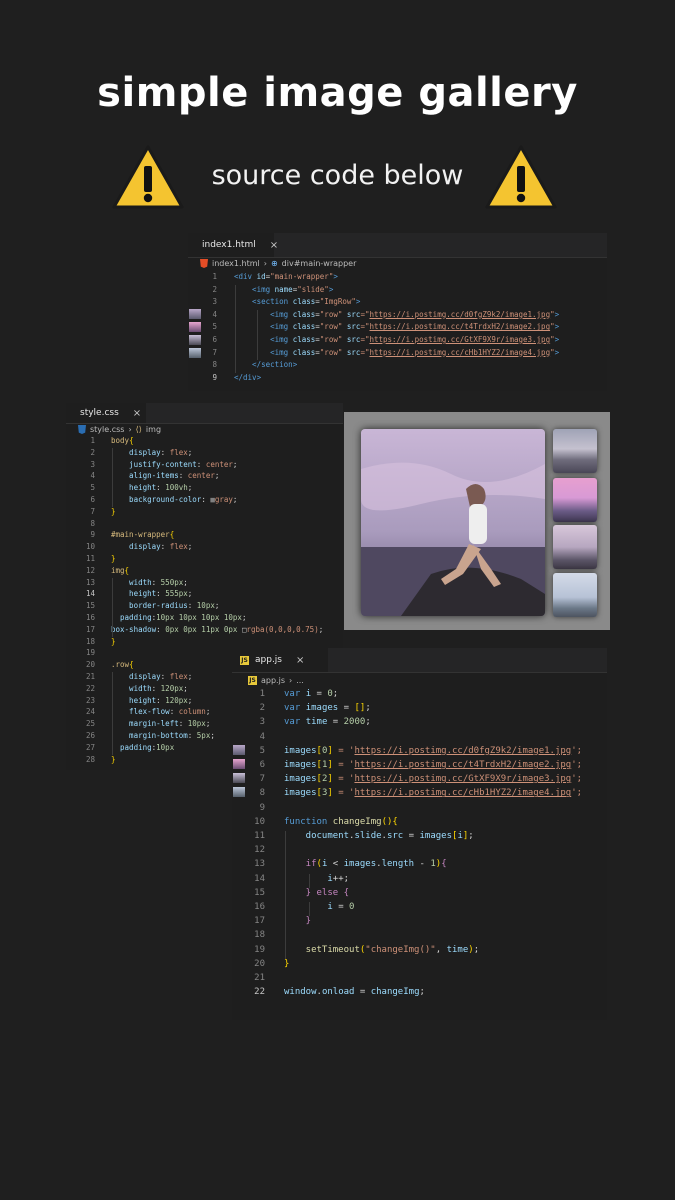 The width and height of the screenshot is (675, 1200). What do you see at coordinates (368, 836) in the screenshot?
I see `code-token: slide` at bounding box center [368, 836].